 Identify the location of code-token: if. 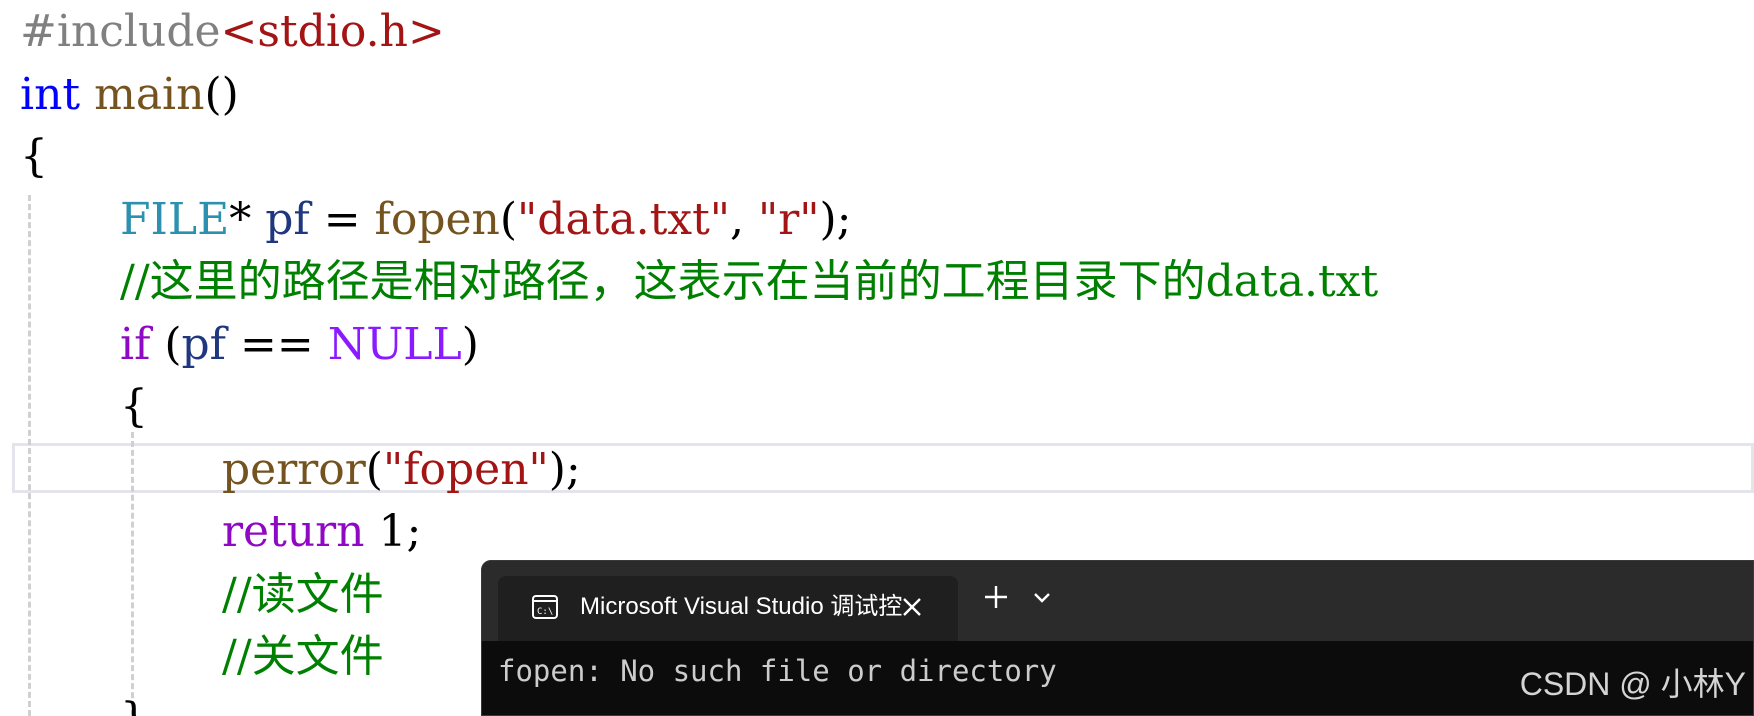
(135, 344).